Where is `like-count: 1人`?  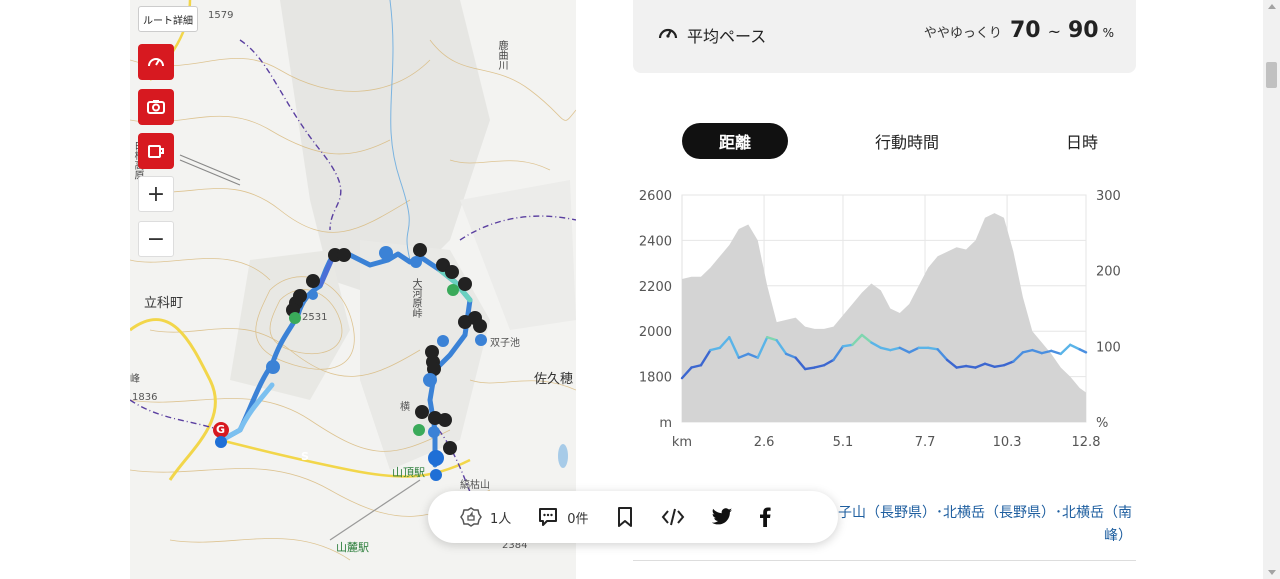 like-count: 1人 is located at coordinates (501, 519).